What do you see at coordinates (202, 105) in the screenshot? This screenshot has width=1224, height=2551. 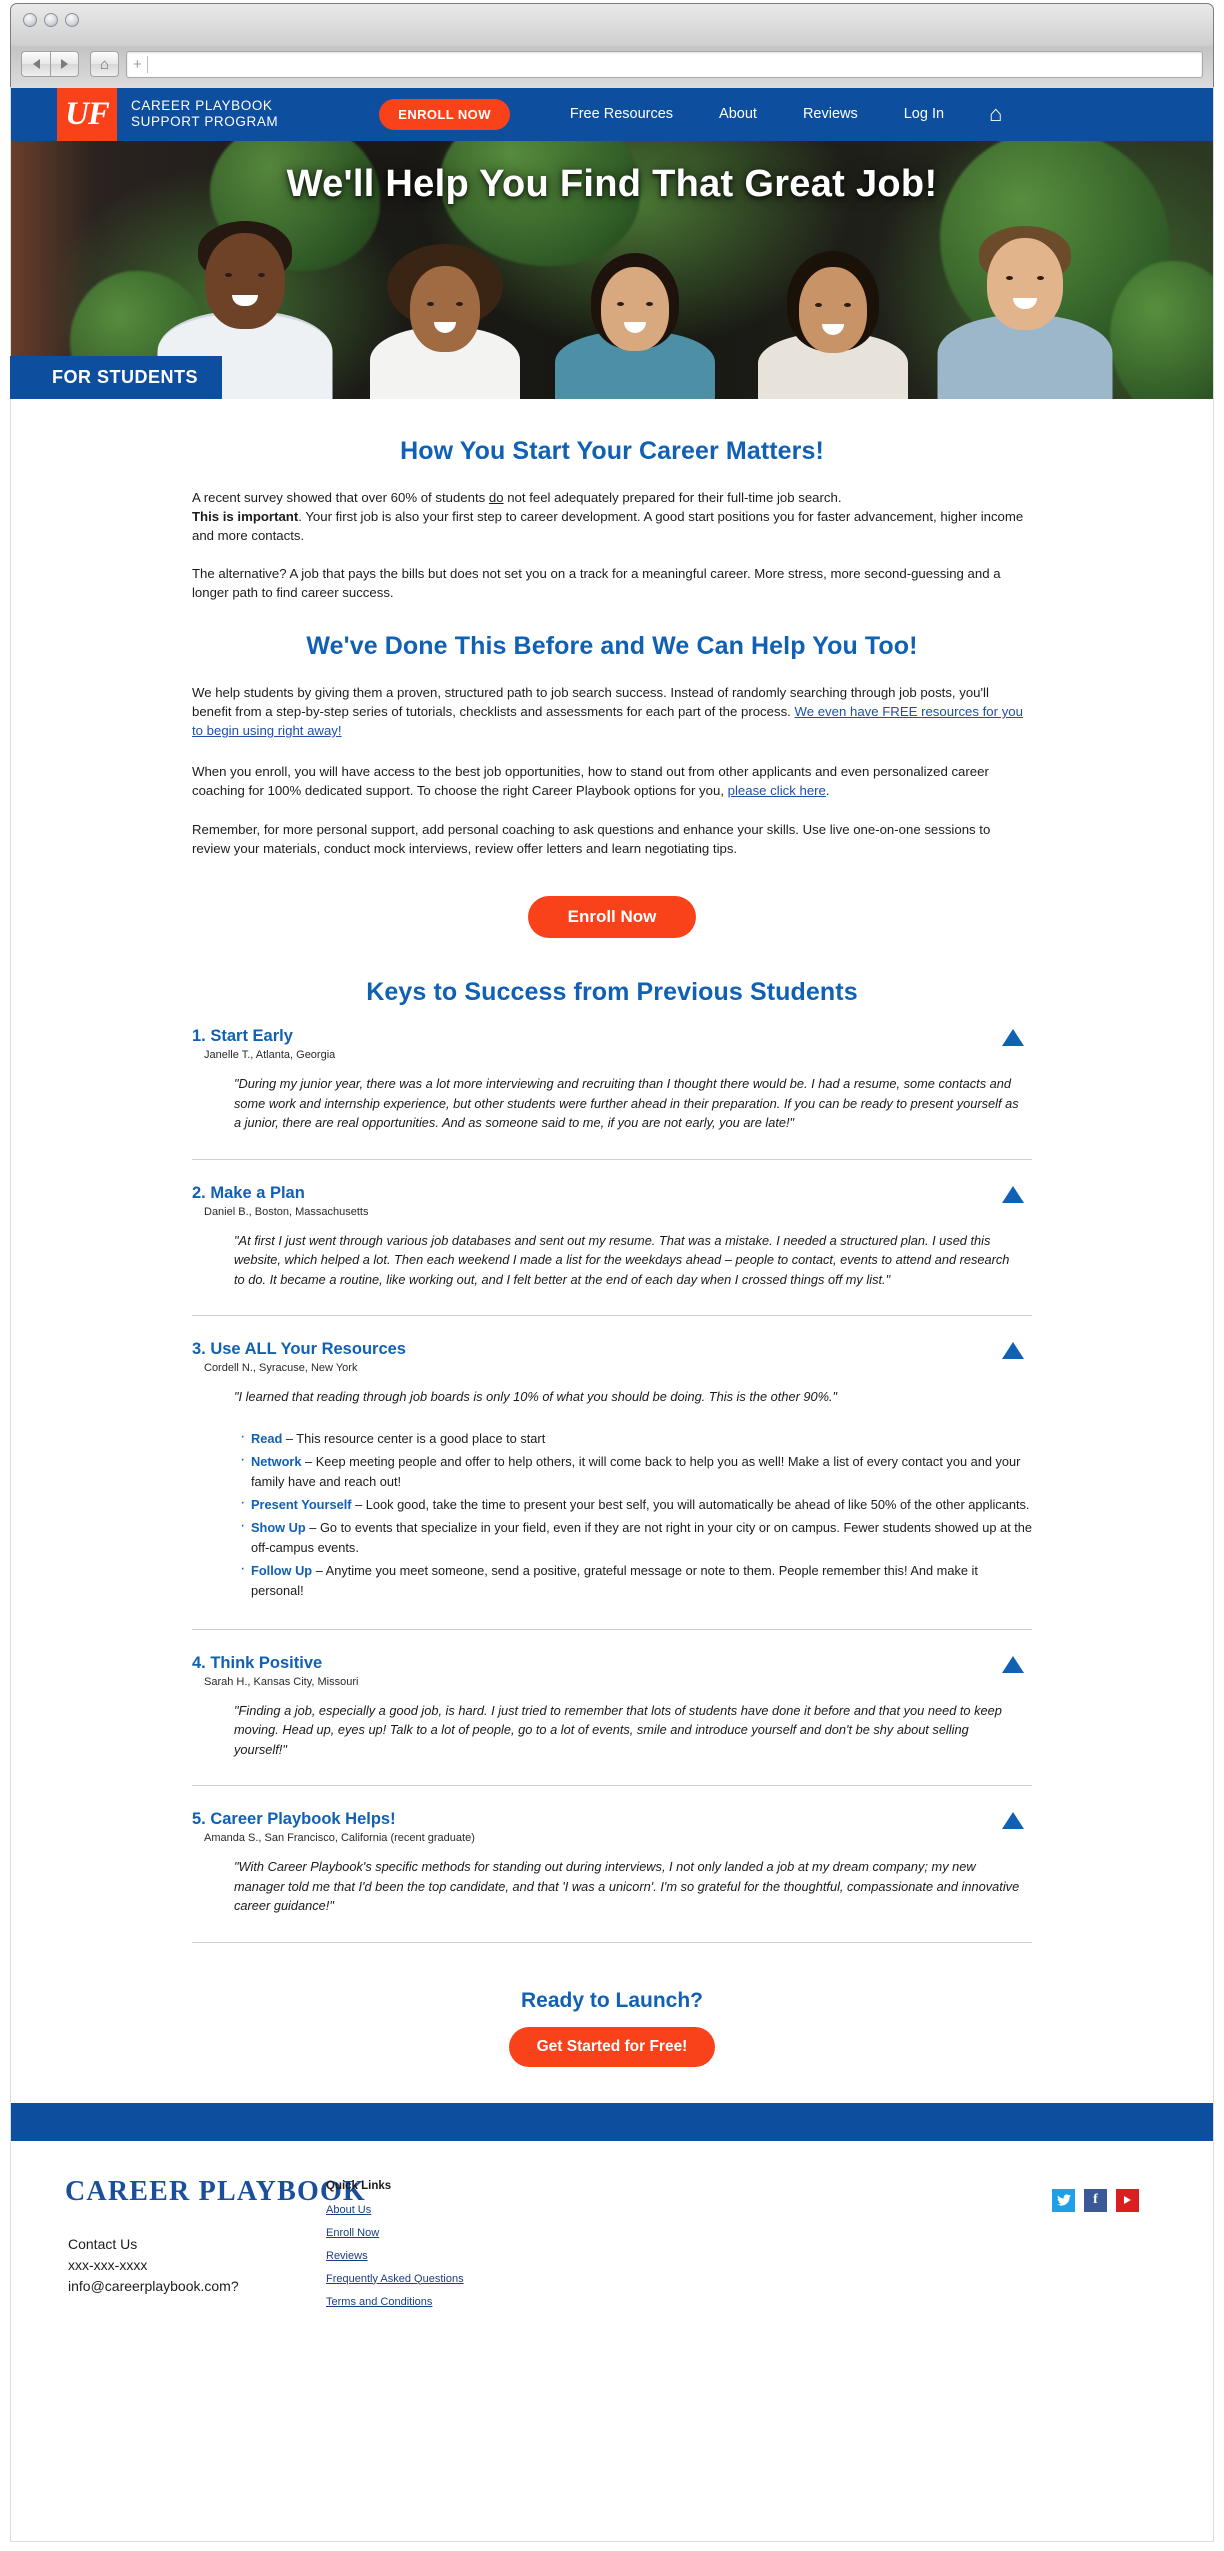 I see `brand-line-1: CAREER PLAYBOOK` at bounding box center [202, 105].